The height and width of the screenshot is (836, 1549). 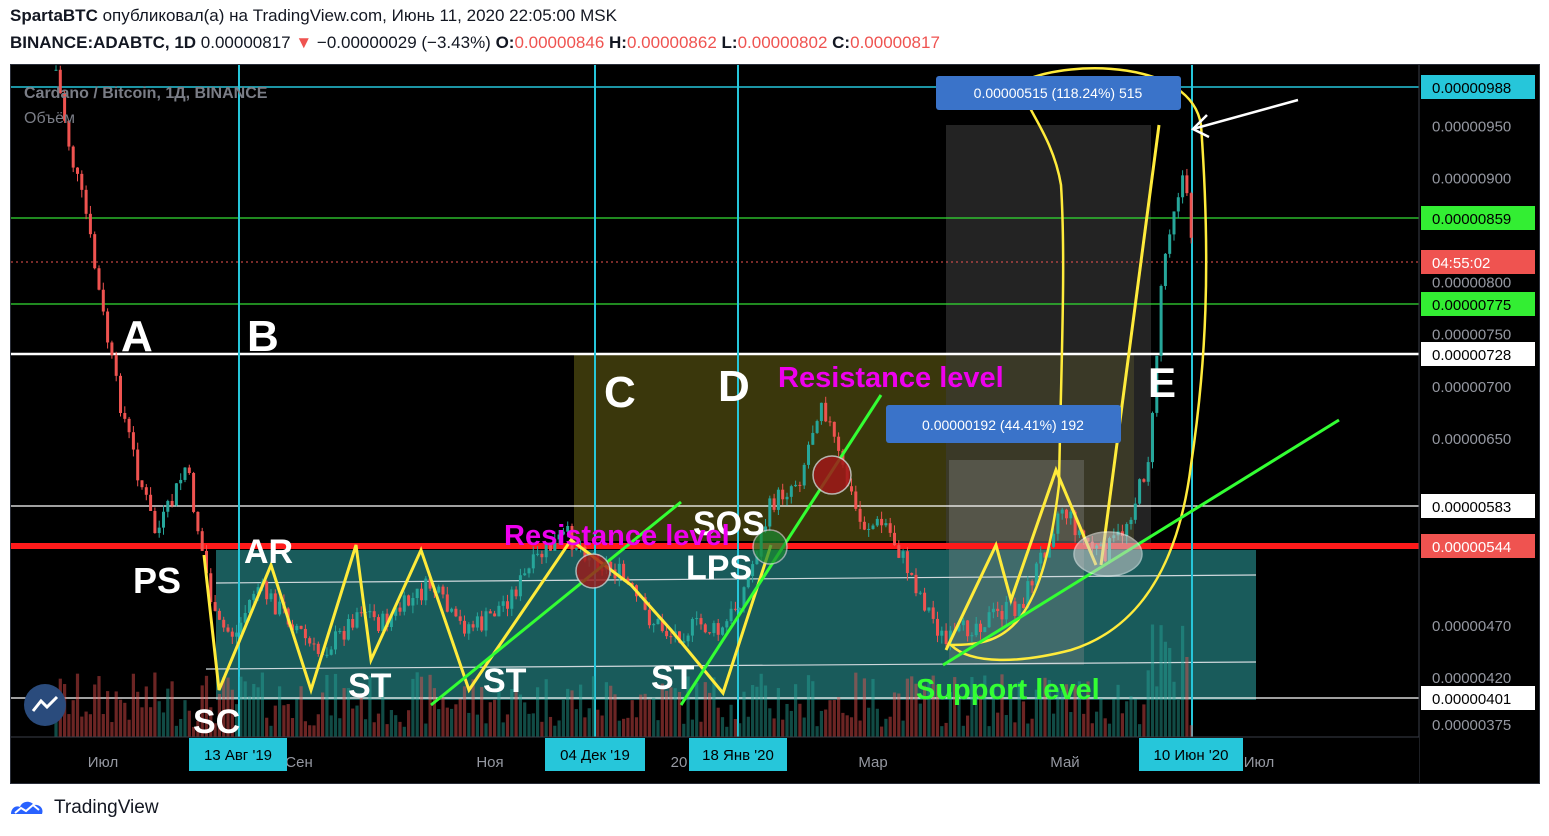 What do you see at coordinates (620, 392) in the screenshot?
I see `label-c: C` at bounding box center [620, 392].